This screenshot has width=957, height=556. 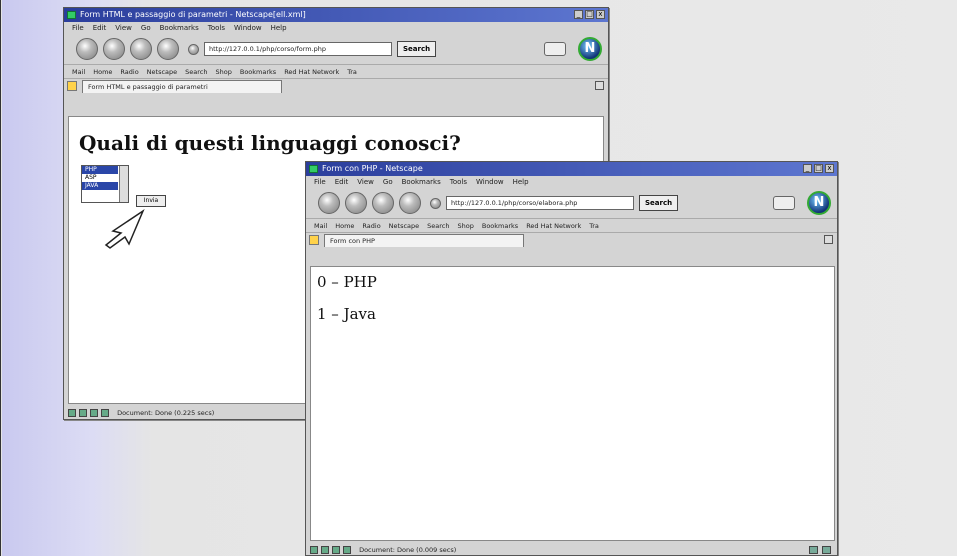 I want to click on listbox-option-asp: ASP, so click(x=100, y=178).